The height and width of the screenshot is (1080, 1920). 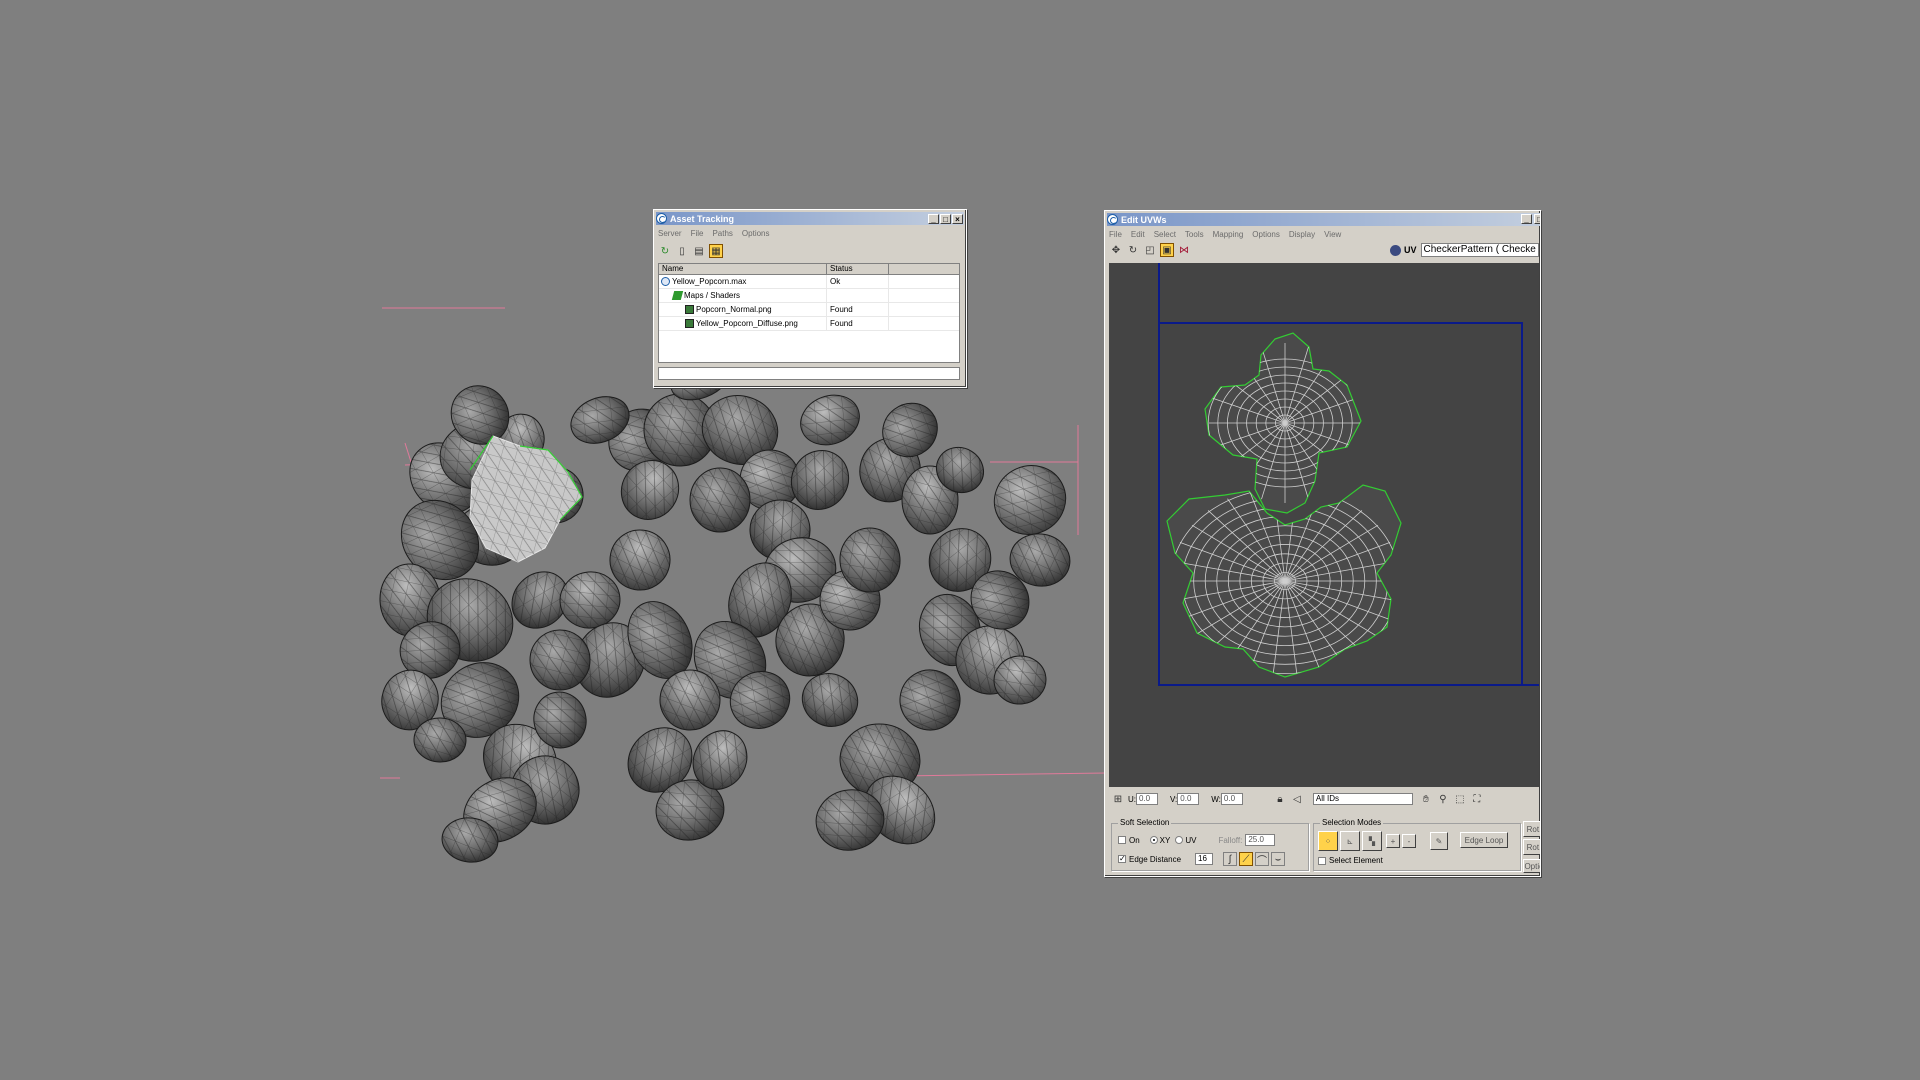 What do you see at coordinates (1118, 799) in the screenshot?
I see `absolute-offset-icon: ⊞` at bounding box center [1118, 799].